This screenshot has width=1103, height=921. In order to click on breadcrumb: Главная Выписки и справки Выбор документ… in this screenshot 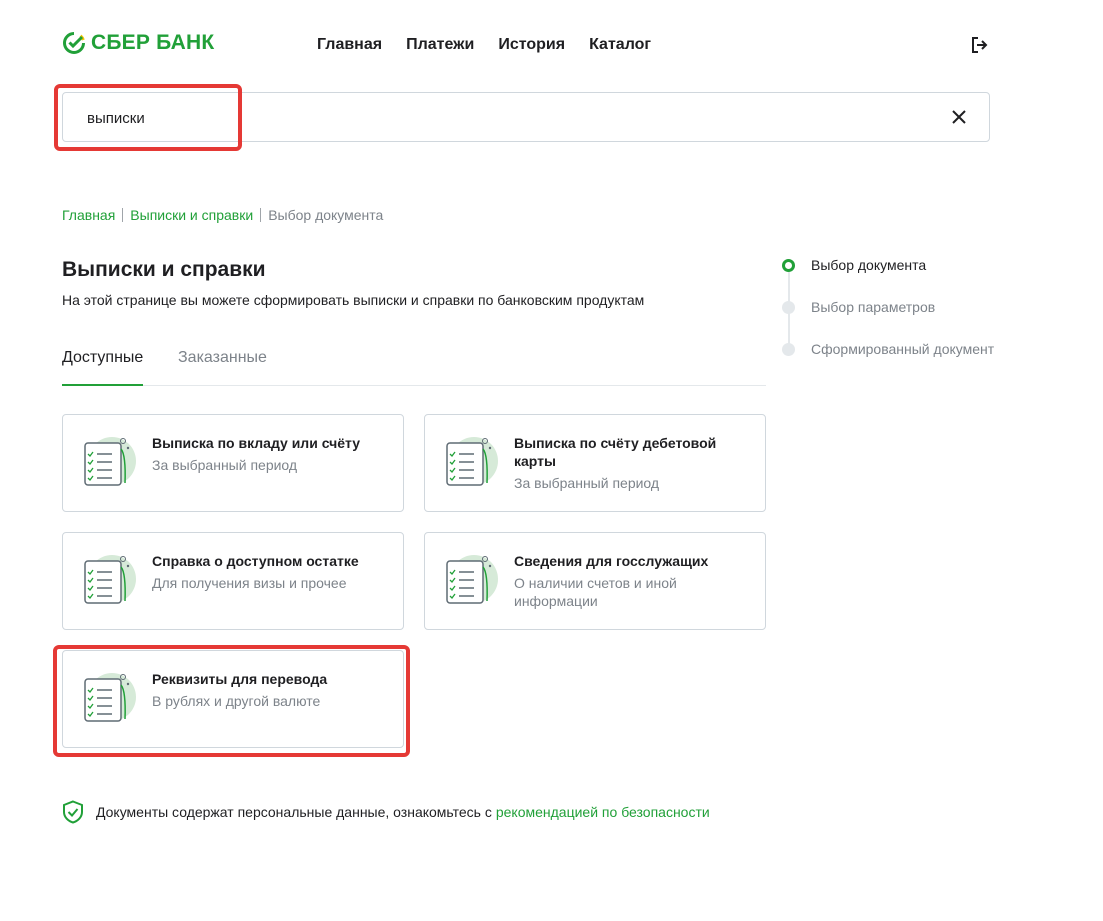, I will do `click(222, 215)`.